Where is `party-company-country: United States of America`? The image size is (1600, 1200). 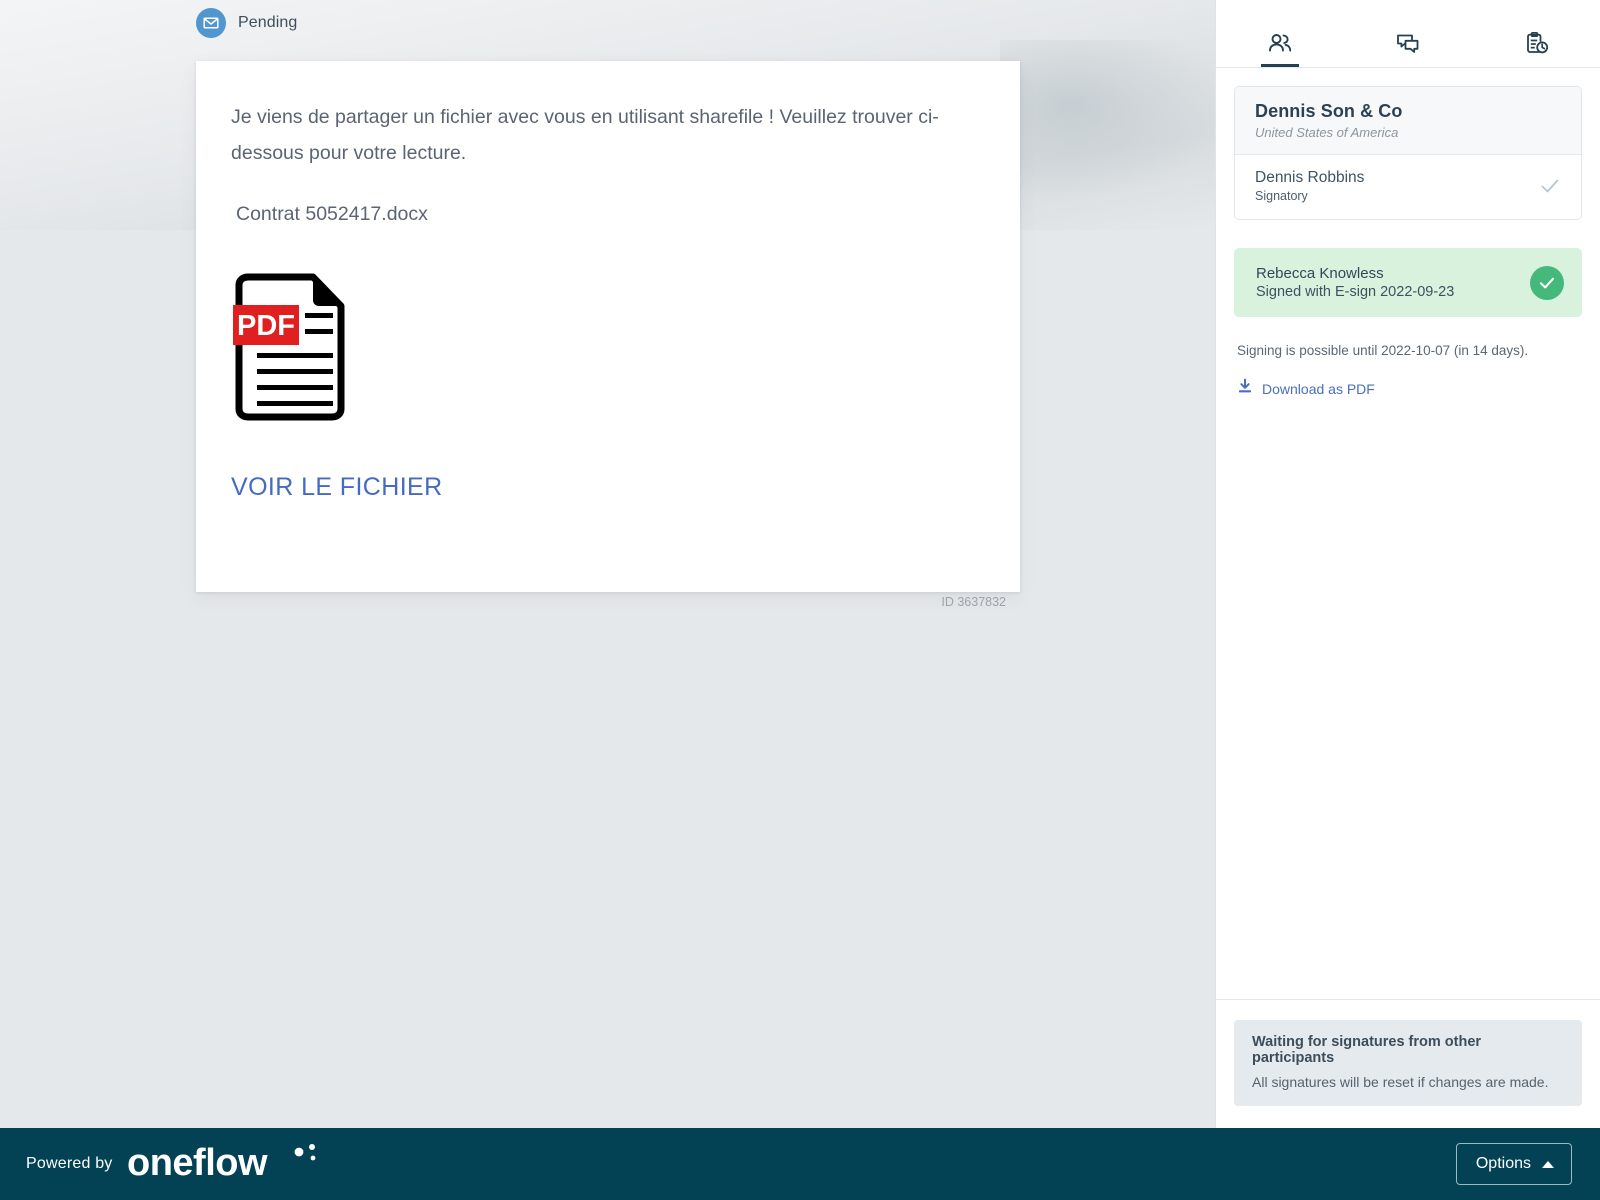 party-company-country: United States of America is located at coordinates (1327, 132).